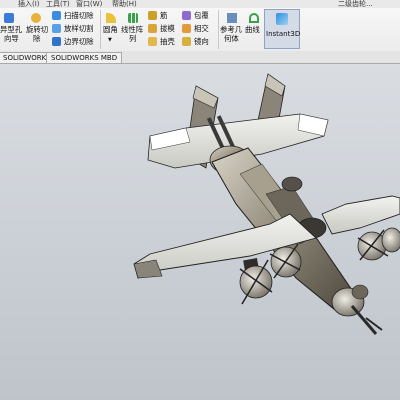 This screenshot has width=400, height=400. Describe the element at coordinates (9, 18) in the screenshot. I see `hole-wizard-icon` at that location.